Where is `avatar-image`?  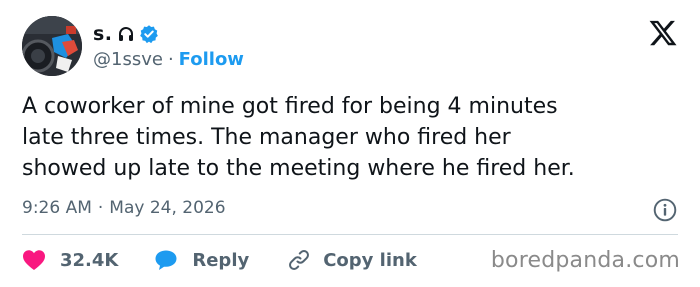
avatar-image is located at coordinates (52, 46).